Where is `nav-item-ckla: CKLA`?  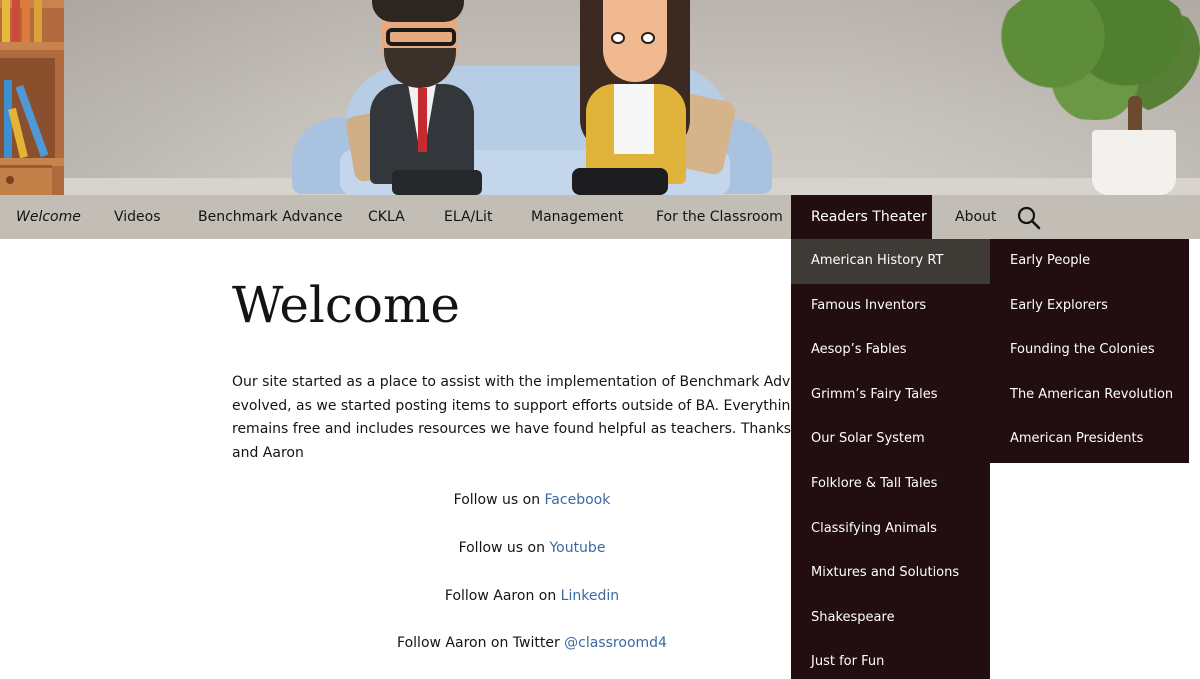 nav-item-ckla: CKLA is located at coordinates (386, 217).